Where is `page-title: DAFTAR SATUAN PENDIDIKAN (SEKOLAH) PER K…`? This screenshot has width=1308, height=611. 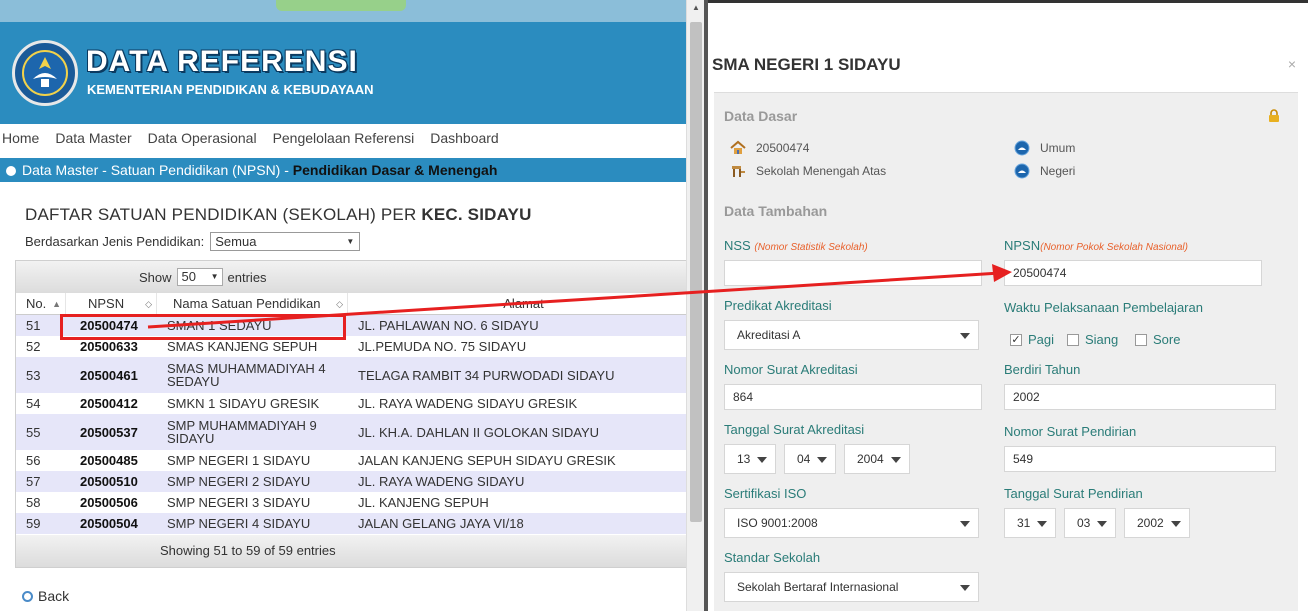
page-title: DAFTAR SATUAN PENDIDIKAN (SEKOLAH) PER K… is located at coordinates (278, 215).